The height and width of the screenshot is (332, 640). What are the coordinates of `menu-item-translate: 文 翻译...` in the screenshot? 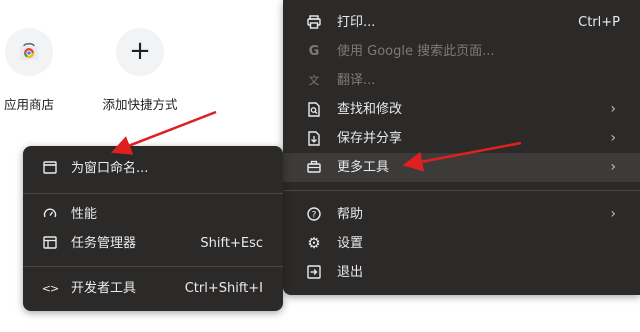 It's located at (461, 80).